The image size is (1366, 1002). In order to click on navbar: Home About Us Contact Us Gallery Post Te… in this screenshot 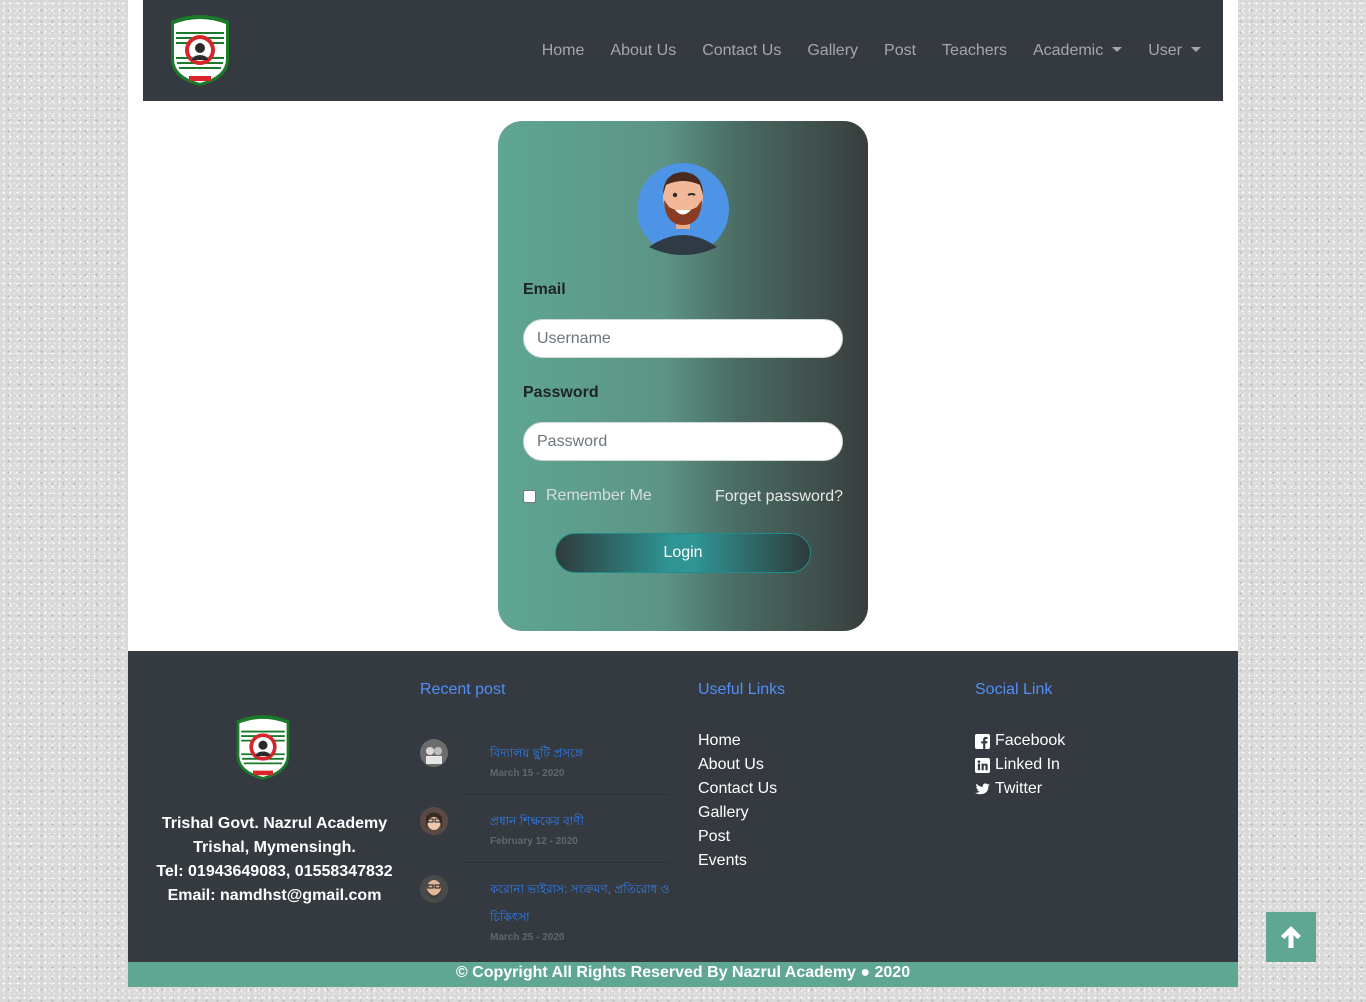, I will do `click(683, 50)`.